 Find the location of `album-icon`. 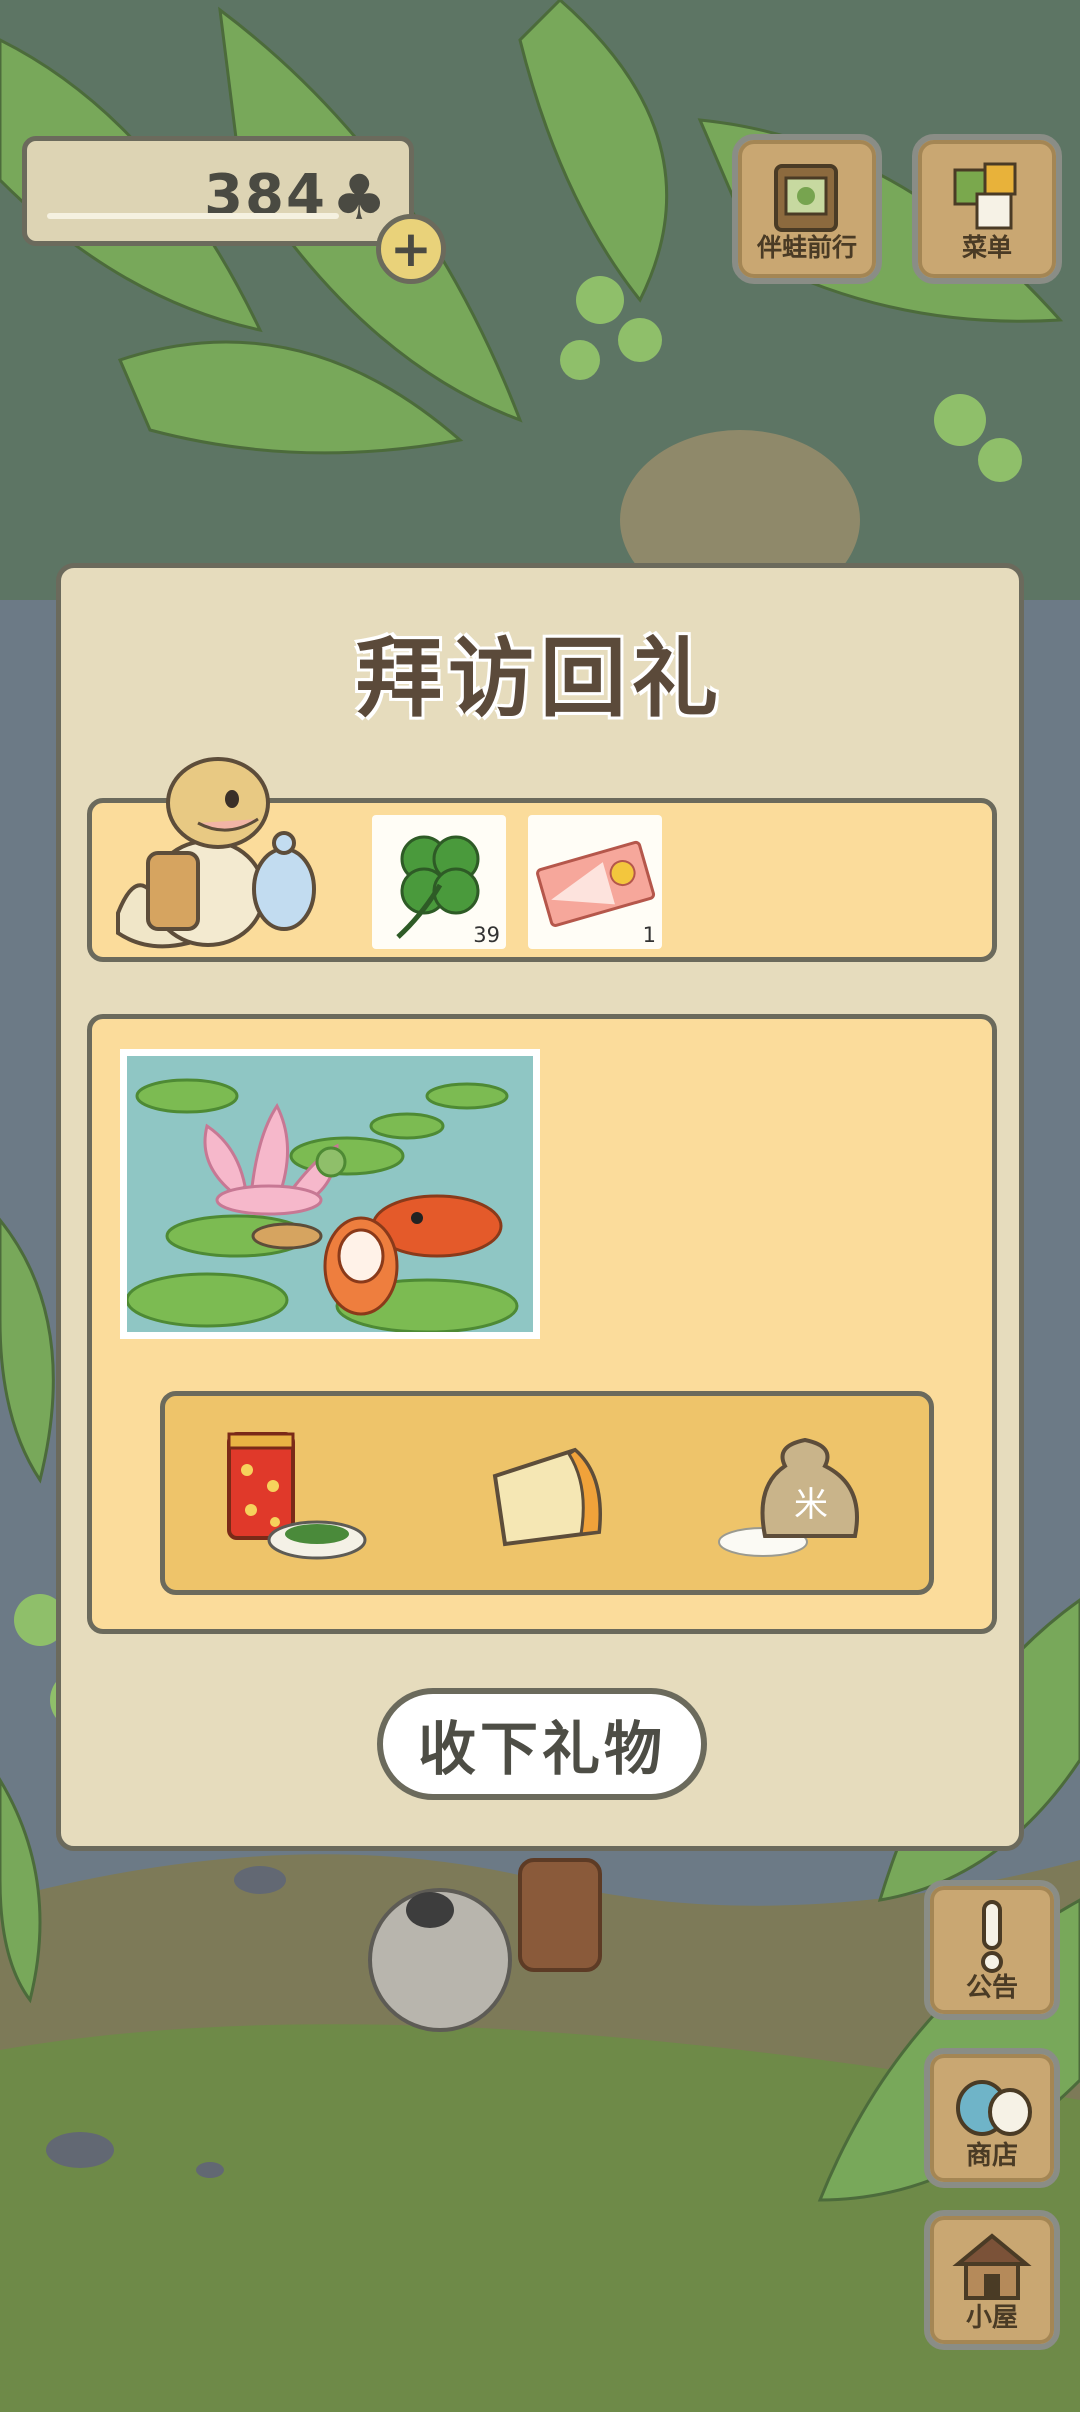

album-icon is located at coordinates (807, 198).